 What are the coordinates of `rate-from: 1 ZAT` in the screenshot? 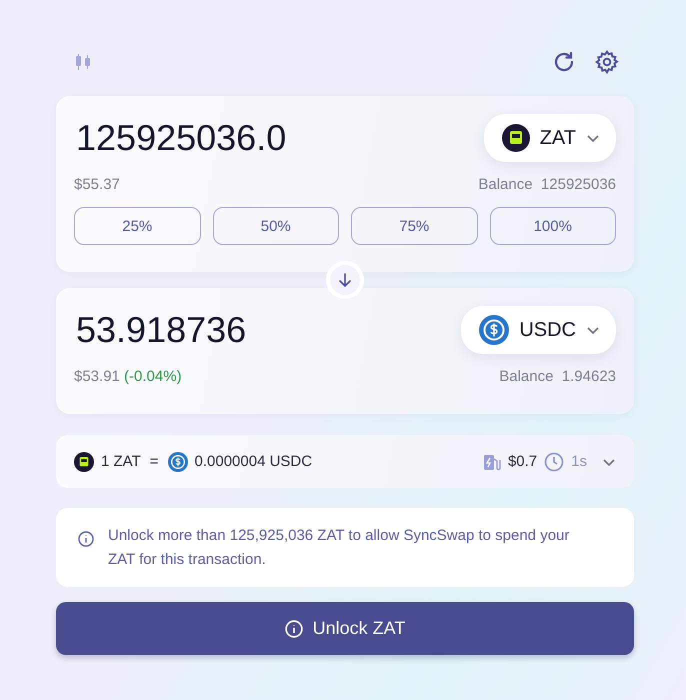 It's located at (121, 461).